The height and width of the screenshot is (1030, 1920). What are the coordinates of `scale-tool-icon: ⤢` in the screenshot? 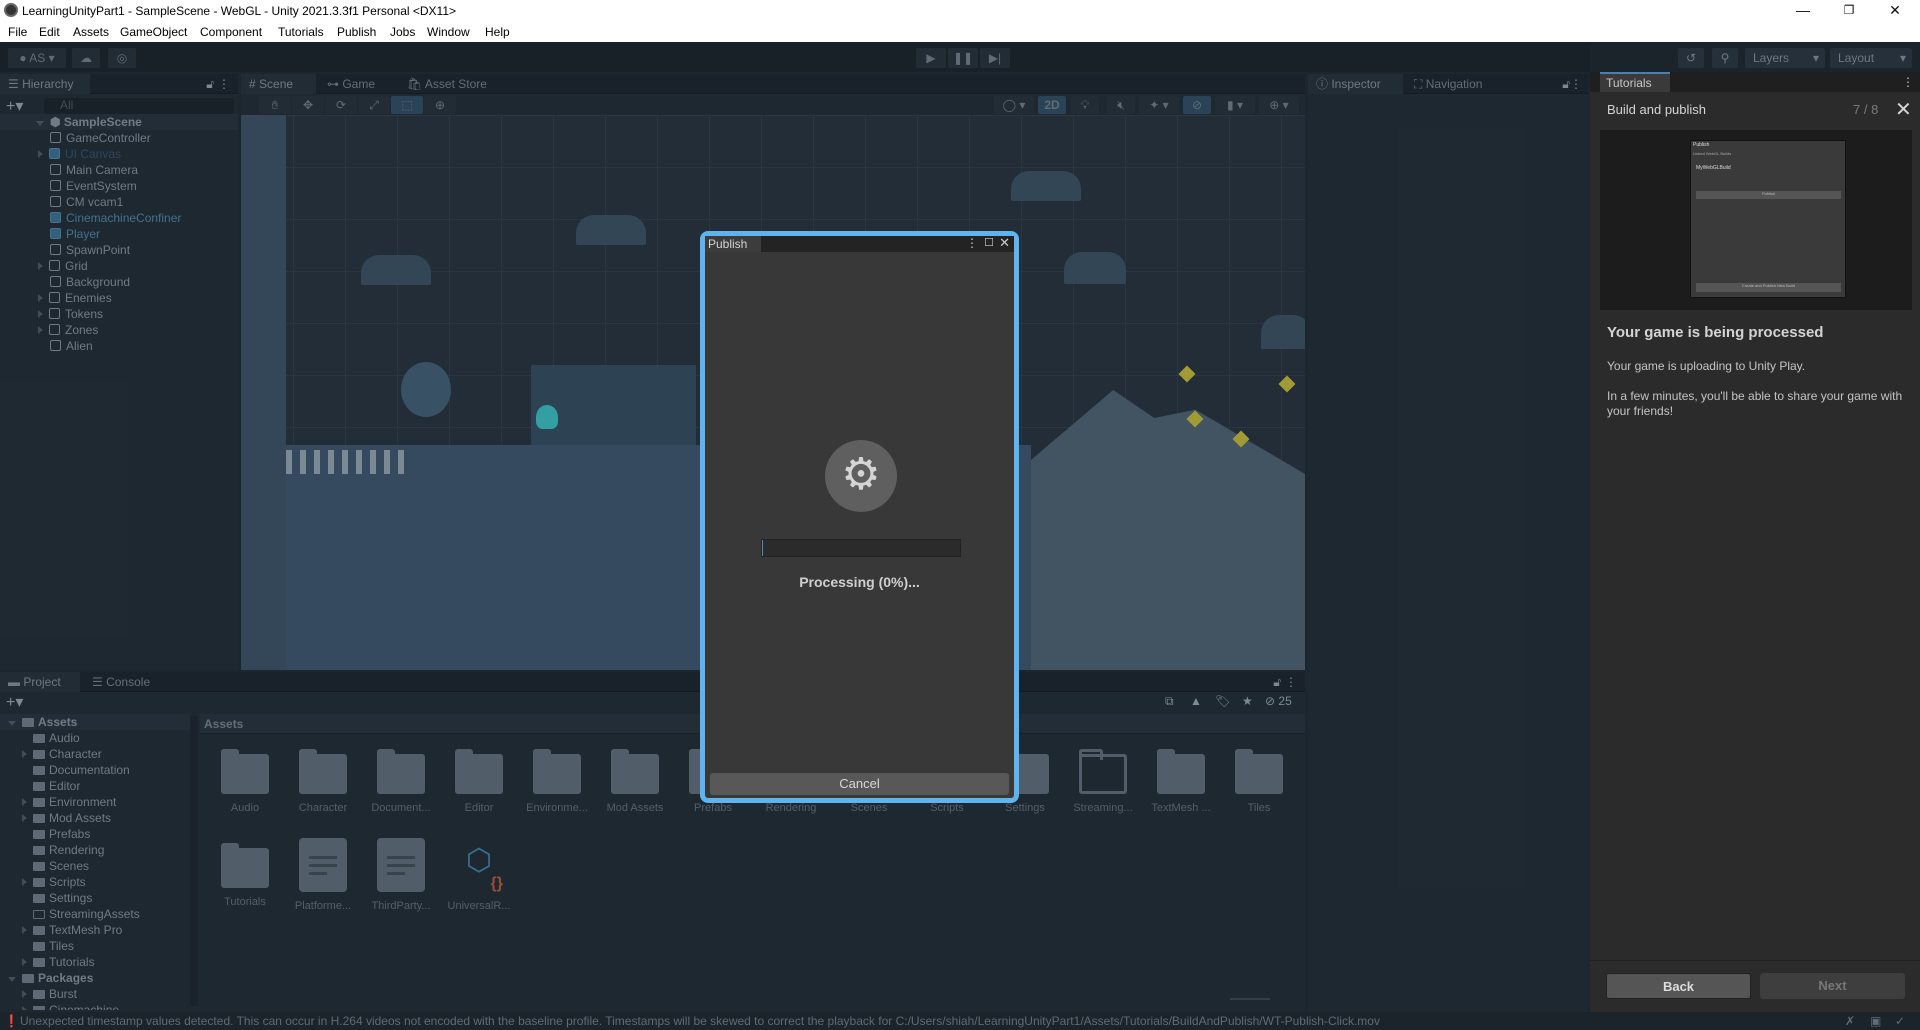 It's located at (374, 105).